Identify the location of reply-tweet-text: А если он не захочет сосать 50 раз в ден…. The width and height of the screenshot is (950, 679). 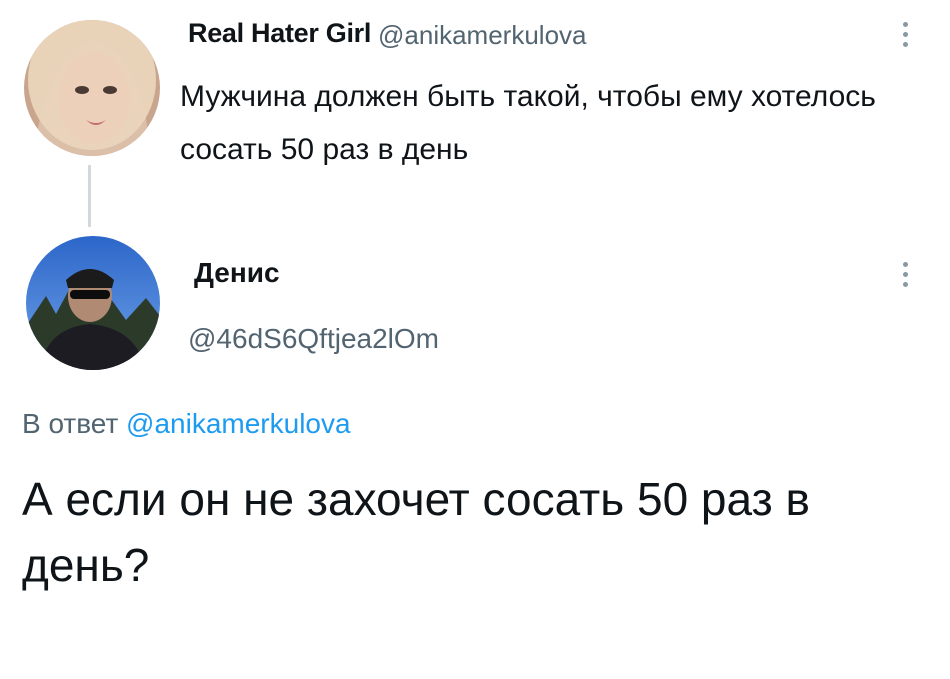
(416, 532).